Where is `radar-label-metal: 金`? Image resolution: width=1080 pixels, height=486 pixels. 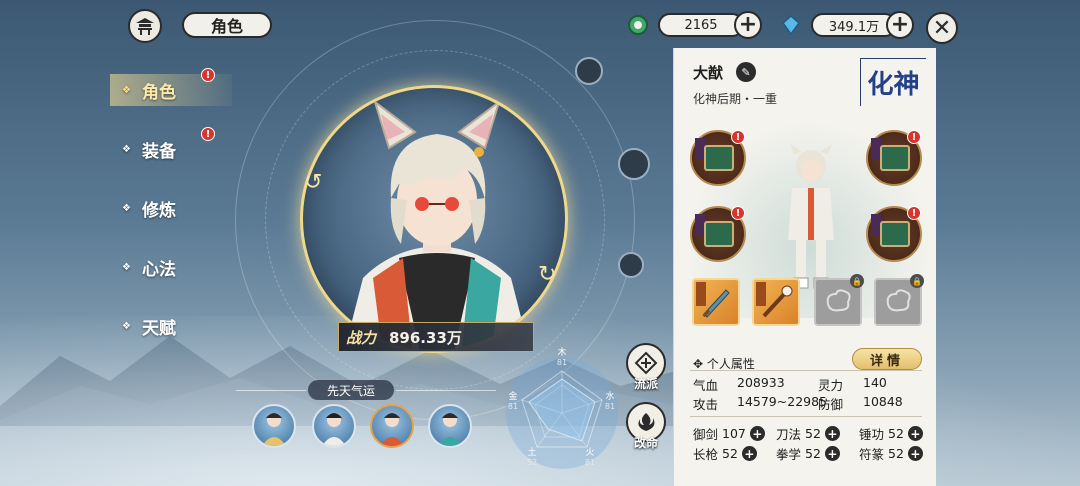
radar-label-metal: 金 is located at coordinates (512, 396).